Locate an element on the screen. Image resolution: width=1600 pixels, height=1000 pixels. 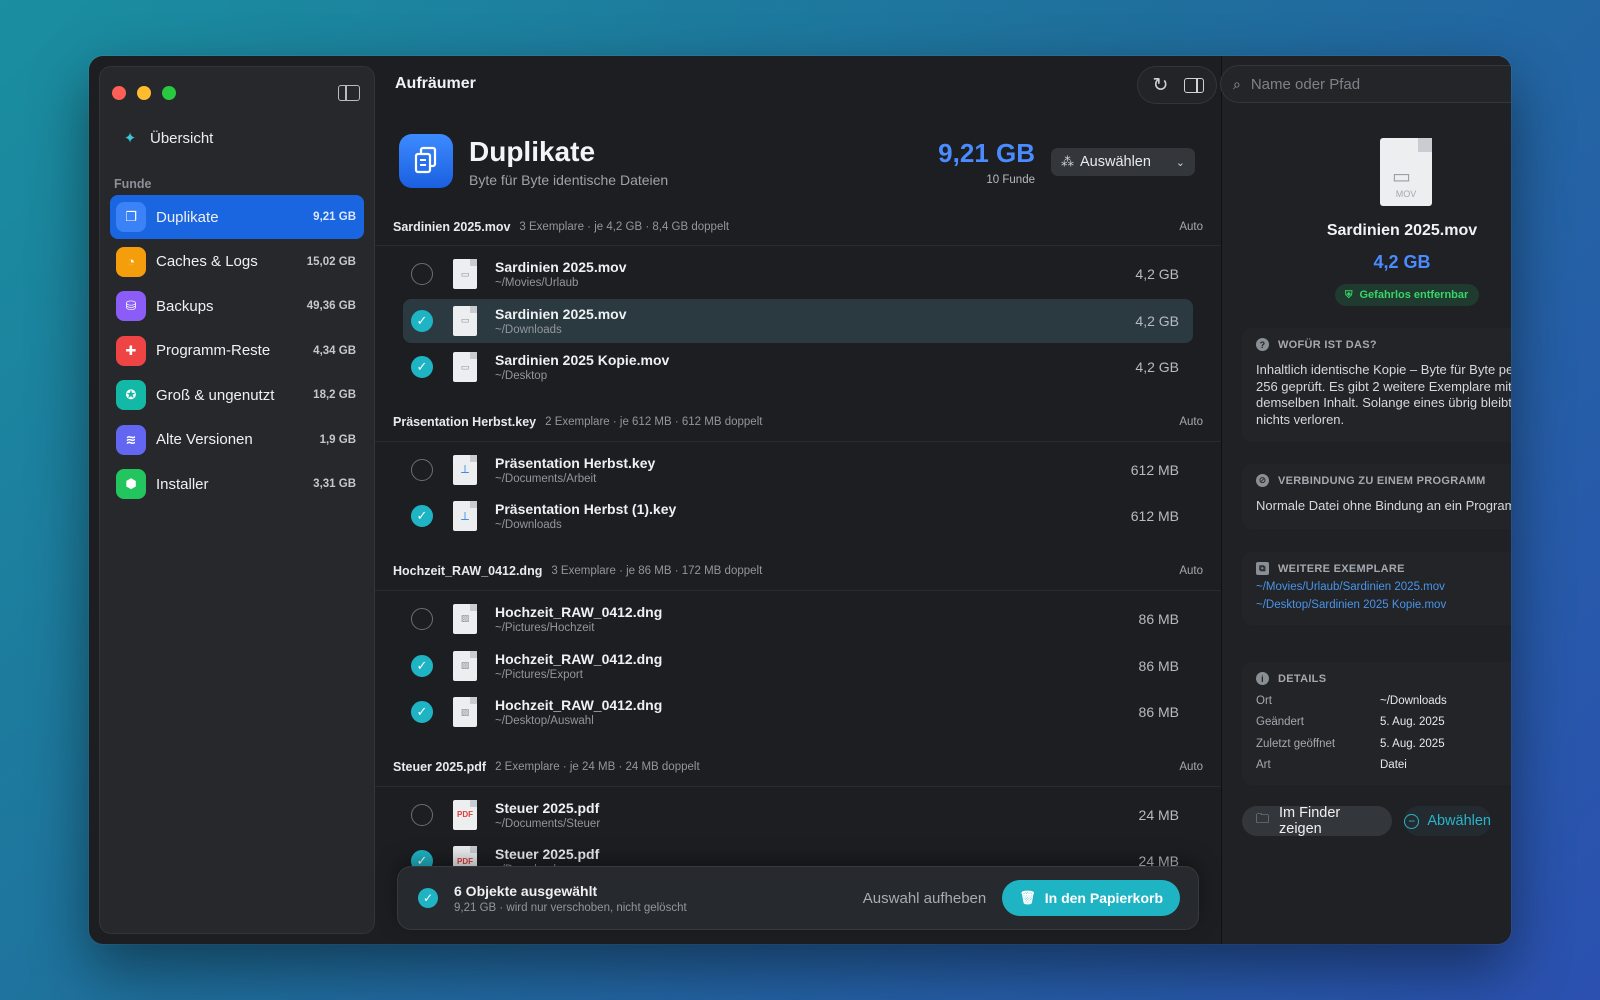
sidebar-item-duplikate: ❐ Duplikate 9,21 GB is located at coordinates (237, 217).